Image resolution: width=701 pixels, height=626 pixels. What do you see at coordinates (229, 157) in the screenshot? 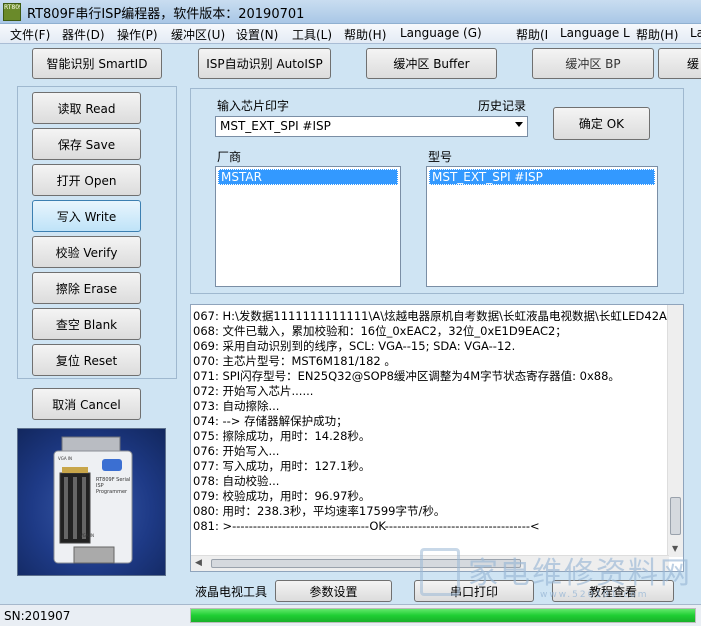
I see `vendor-label: 厂商` at bounding box center [229, 157].